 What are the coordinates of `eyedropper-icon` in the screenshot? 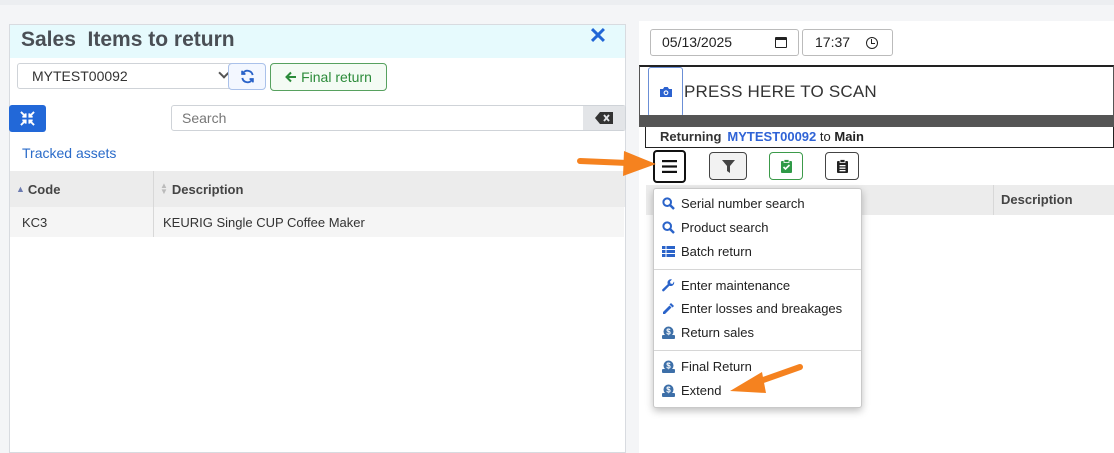 It's located at (668, 308).